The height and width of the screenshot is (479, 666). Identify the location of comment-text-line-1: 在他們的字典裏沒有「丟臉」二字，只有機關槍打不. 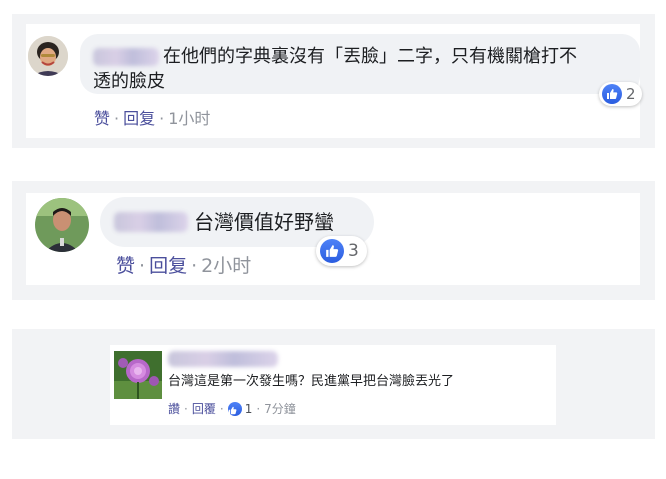
(370, 56).